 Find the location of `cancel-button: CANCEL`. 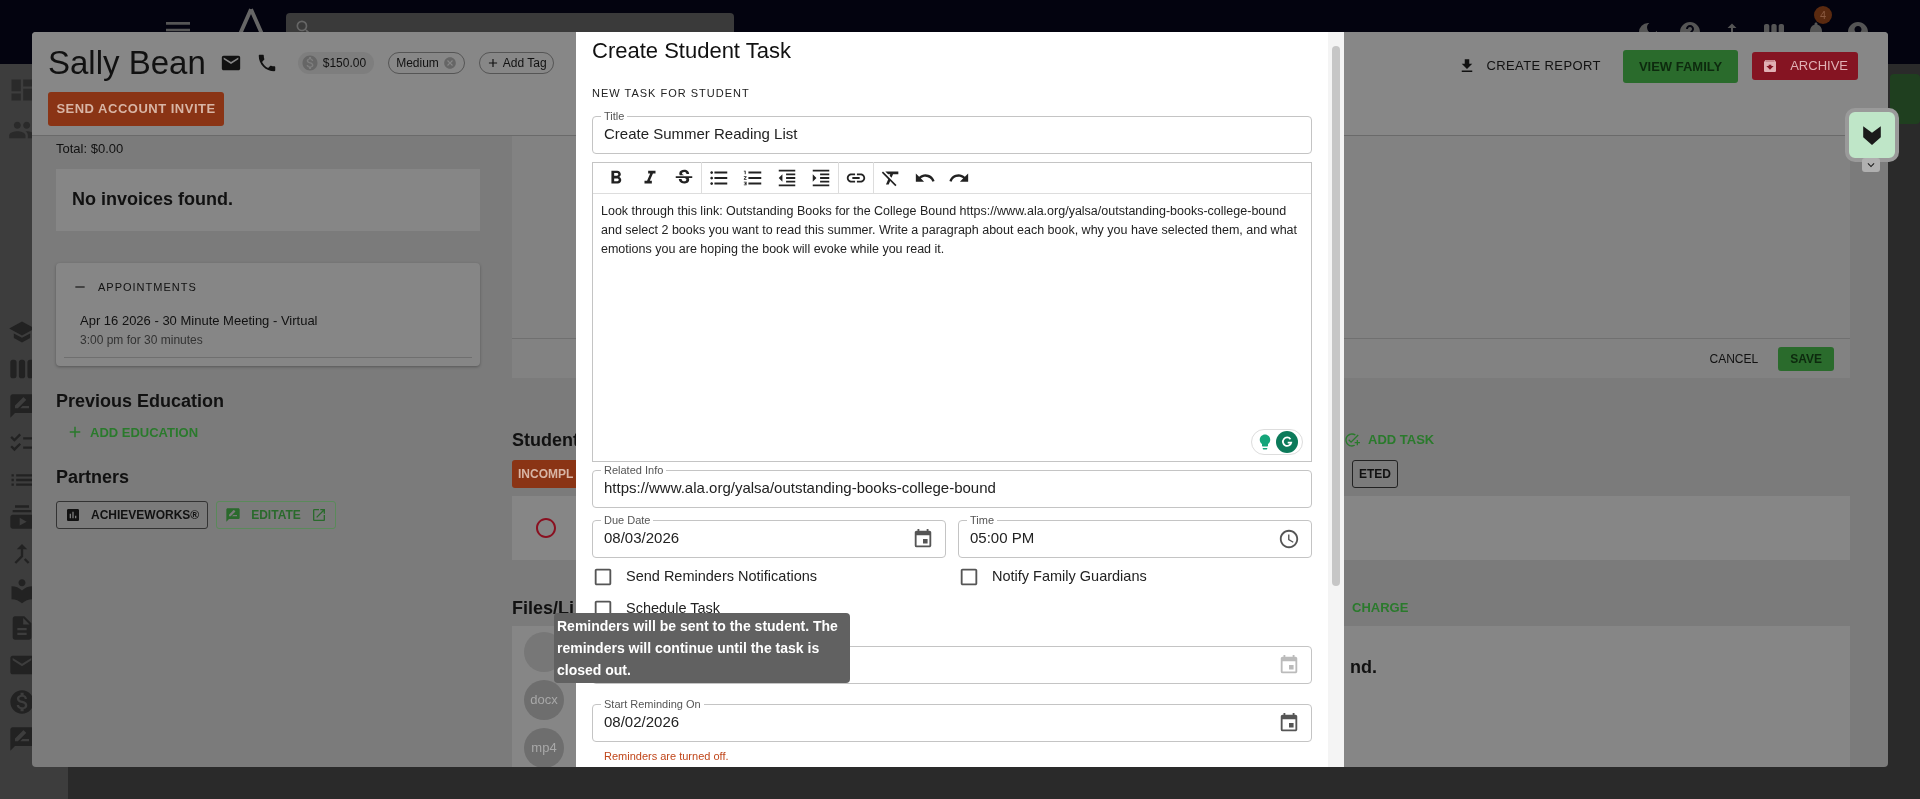

cancel-button: CANCEL is located at coordinates (1734, 358).